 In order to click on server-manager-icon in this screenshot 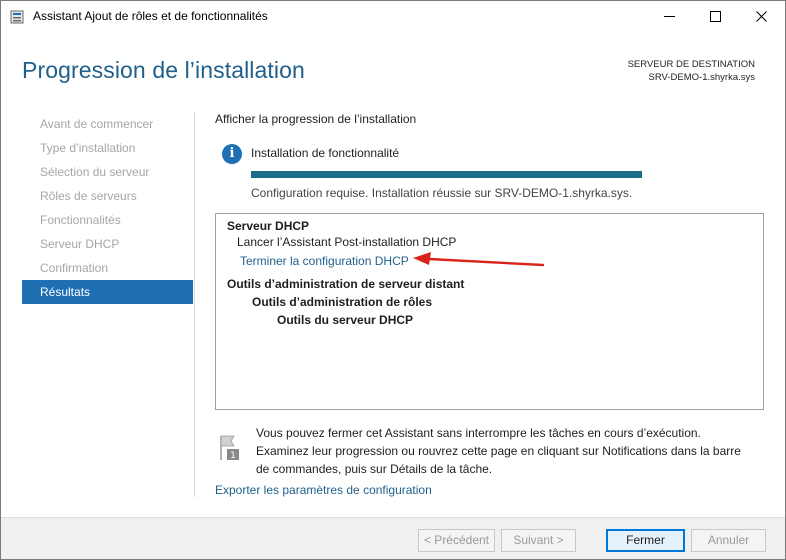, I will do `click(17, 17)`.